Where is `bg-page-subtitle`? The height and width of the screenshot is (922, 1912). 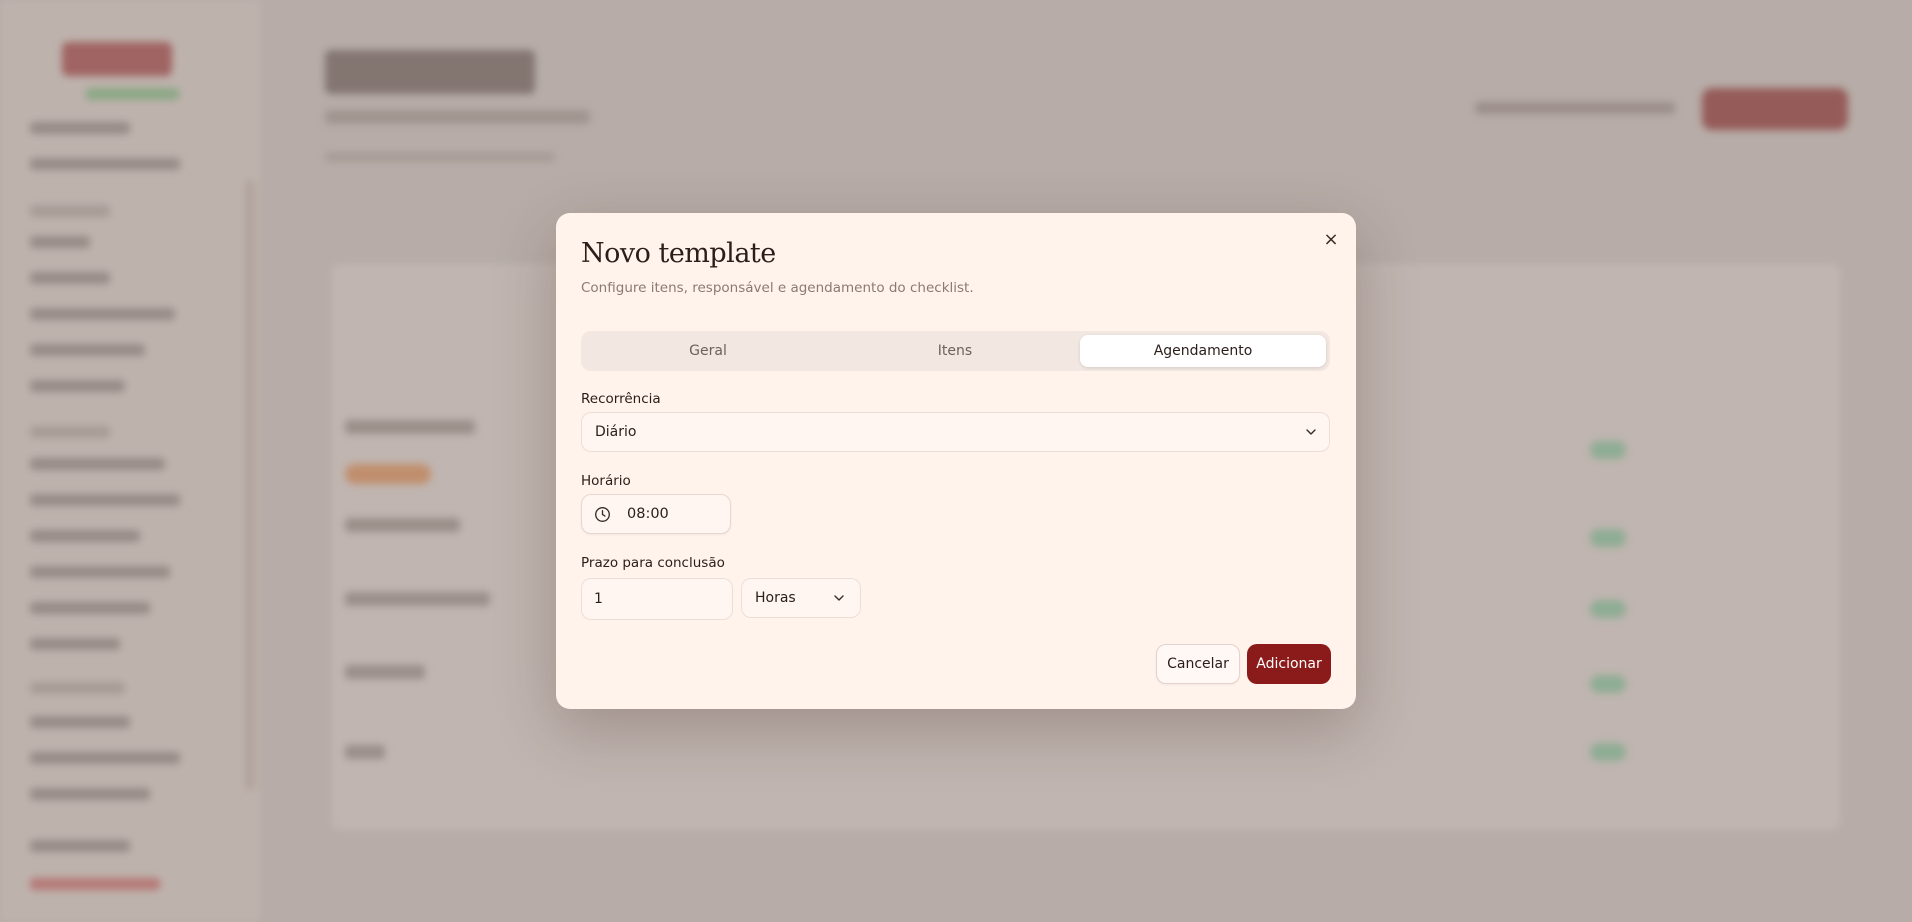
bg-page-subtitle is located at coordinates (457, 117).